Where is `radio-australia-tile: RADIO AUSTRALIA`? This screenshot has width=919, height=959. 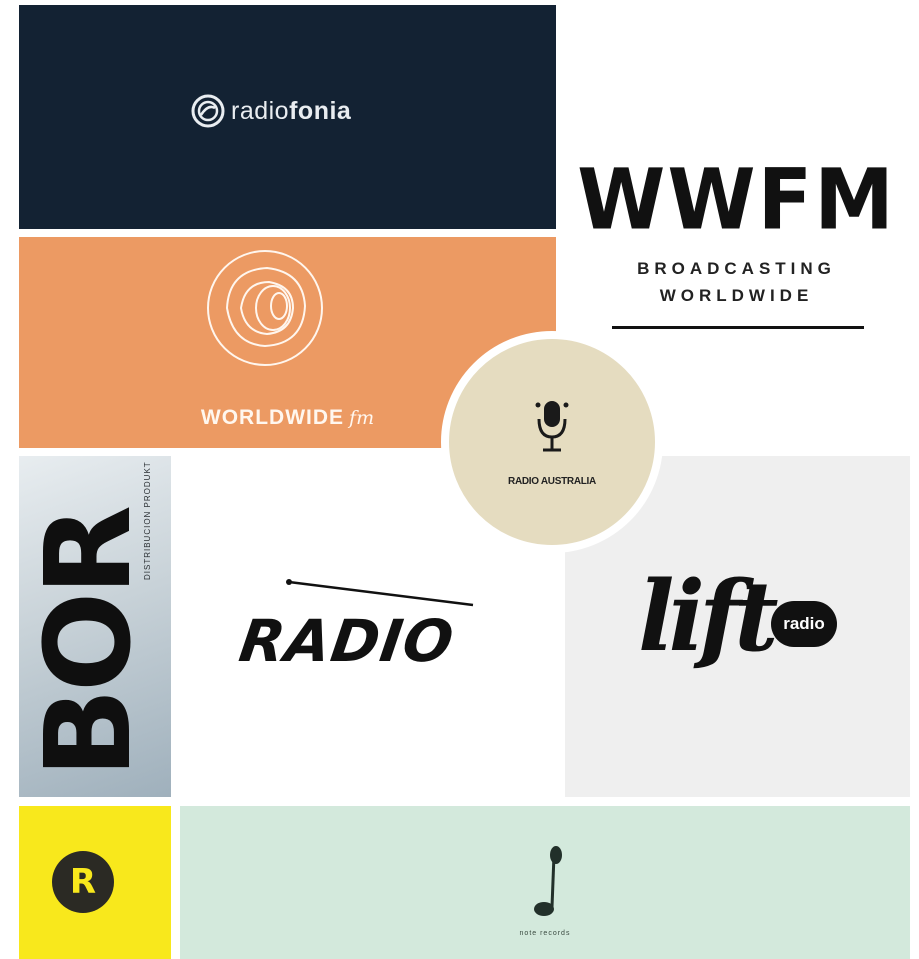
radio-australia-tile: RADIO AUSTRALIA is located at coordinates (552, 442).